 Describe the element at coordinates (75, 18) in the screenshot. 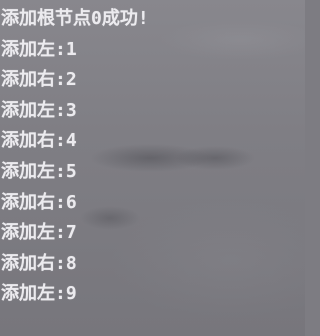

I see `console-line-root-added: 添加根节点0成功!` at that location.